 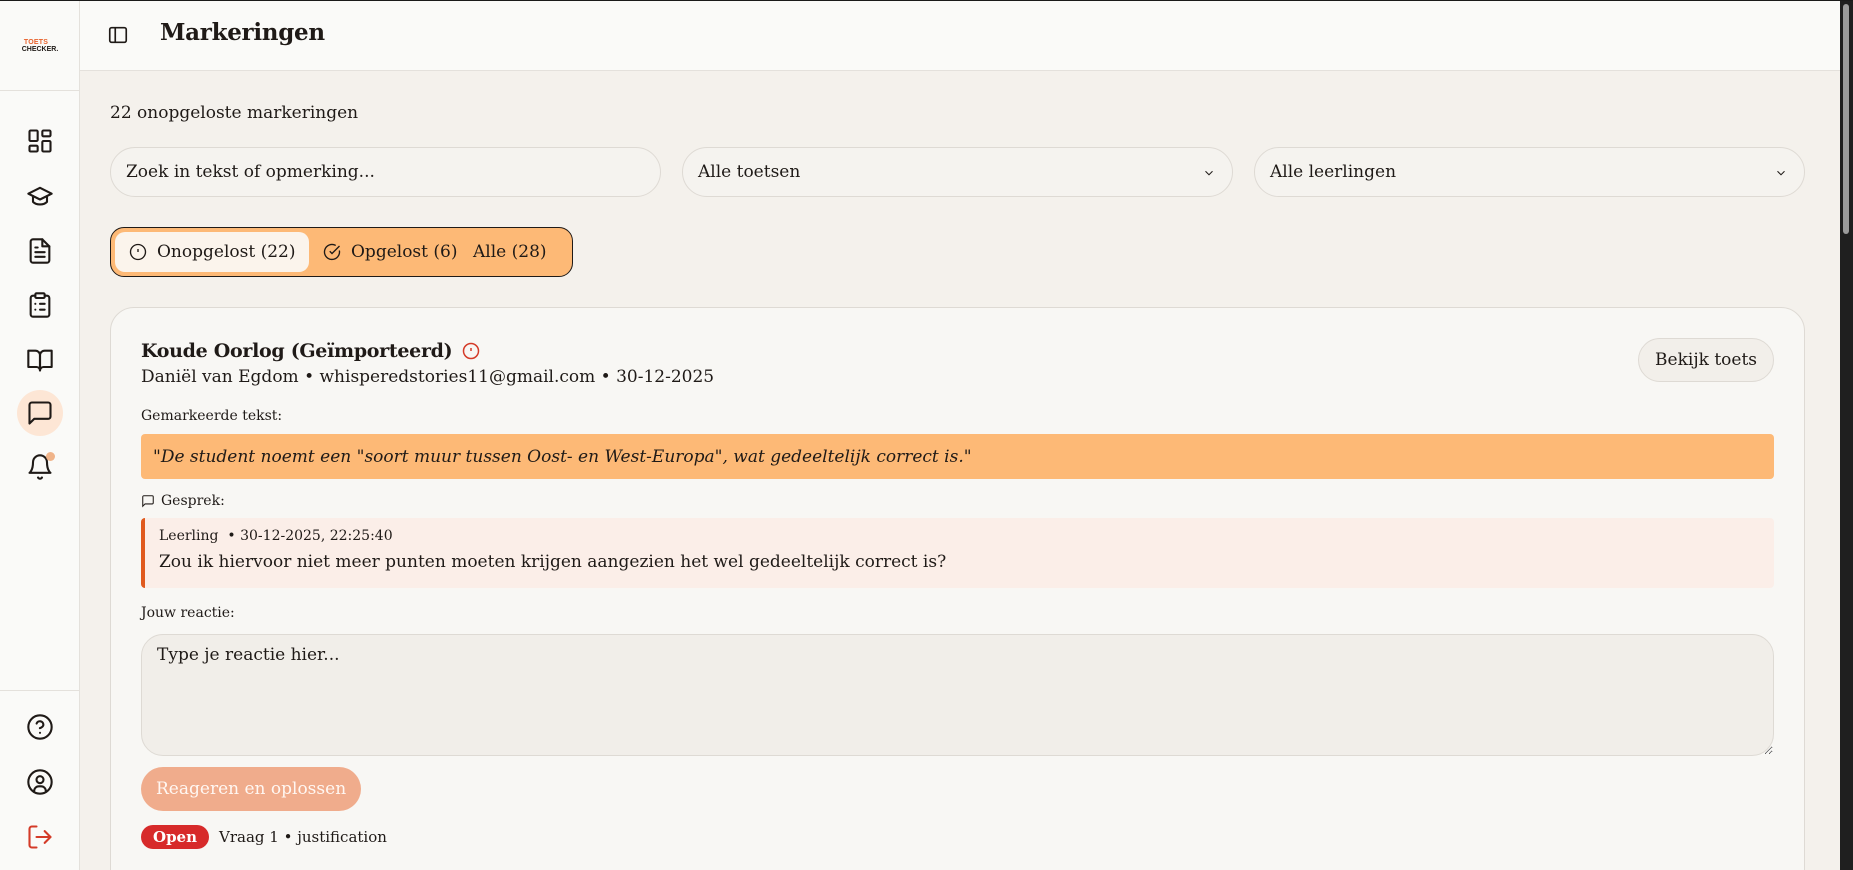 I want to click on help-circle-icon, so click(x=40, y=727).